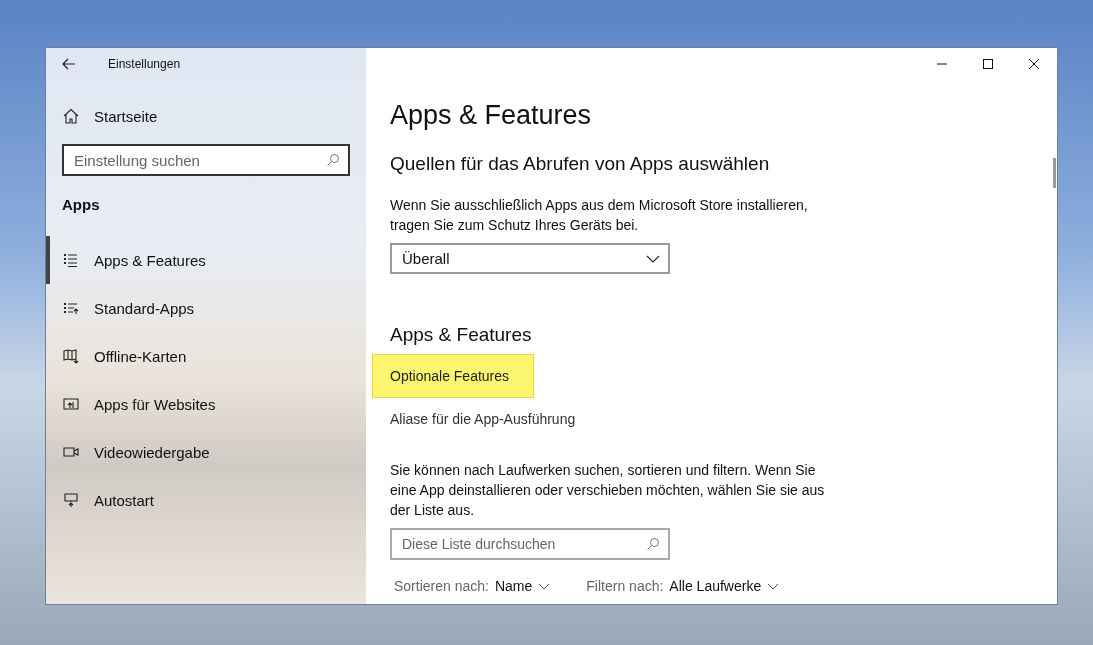 This screenshot has height=645, width=1093. Describe the element at coordinates (206, 404) in the screenshot. I see `nav-item: Apps für Websites` at that location.